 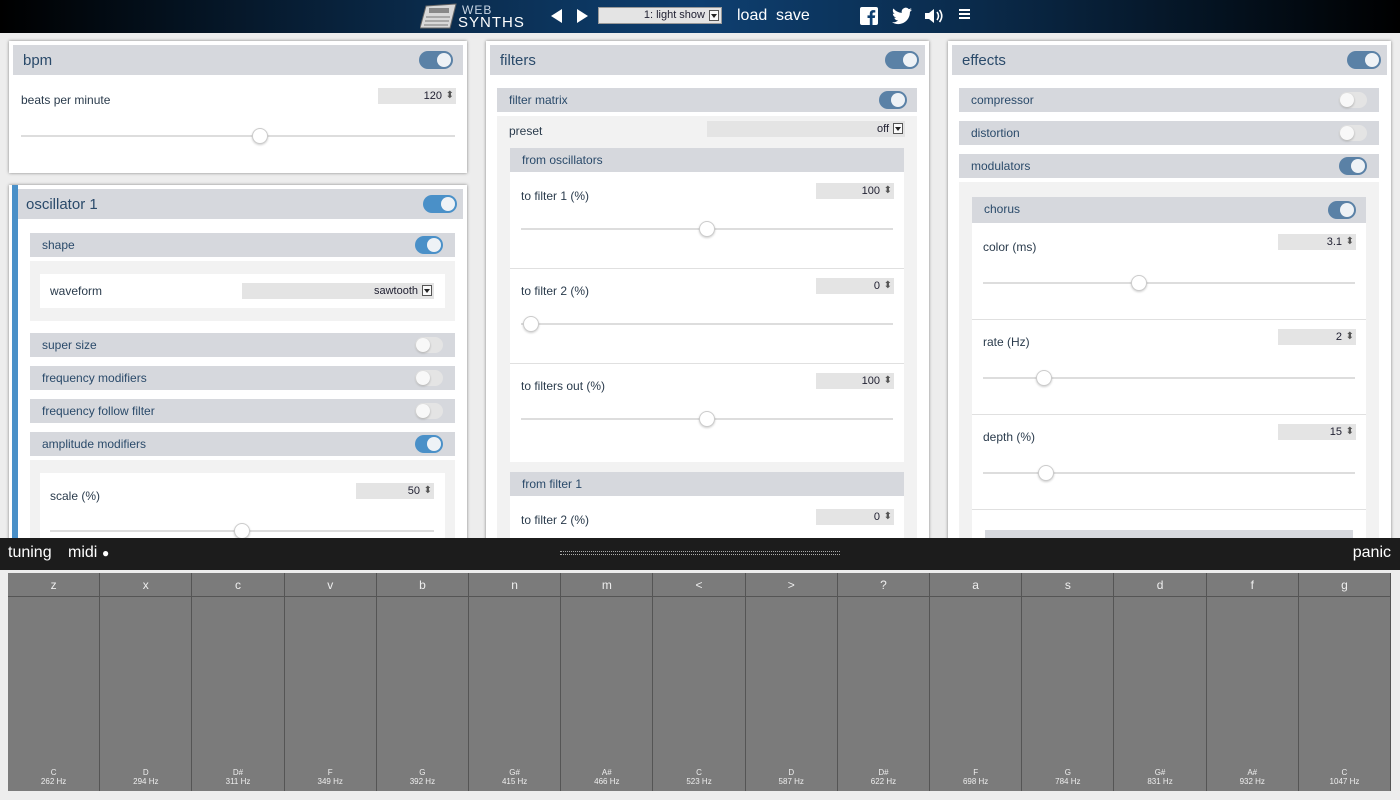 What do you see at coordinates (1044, 378) in the screenshot?
I see `rate-hz-knob` at bounding box center [1044, 378].